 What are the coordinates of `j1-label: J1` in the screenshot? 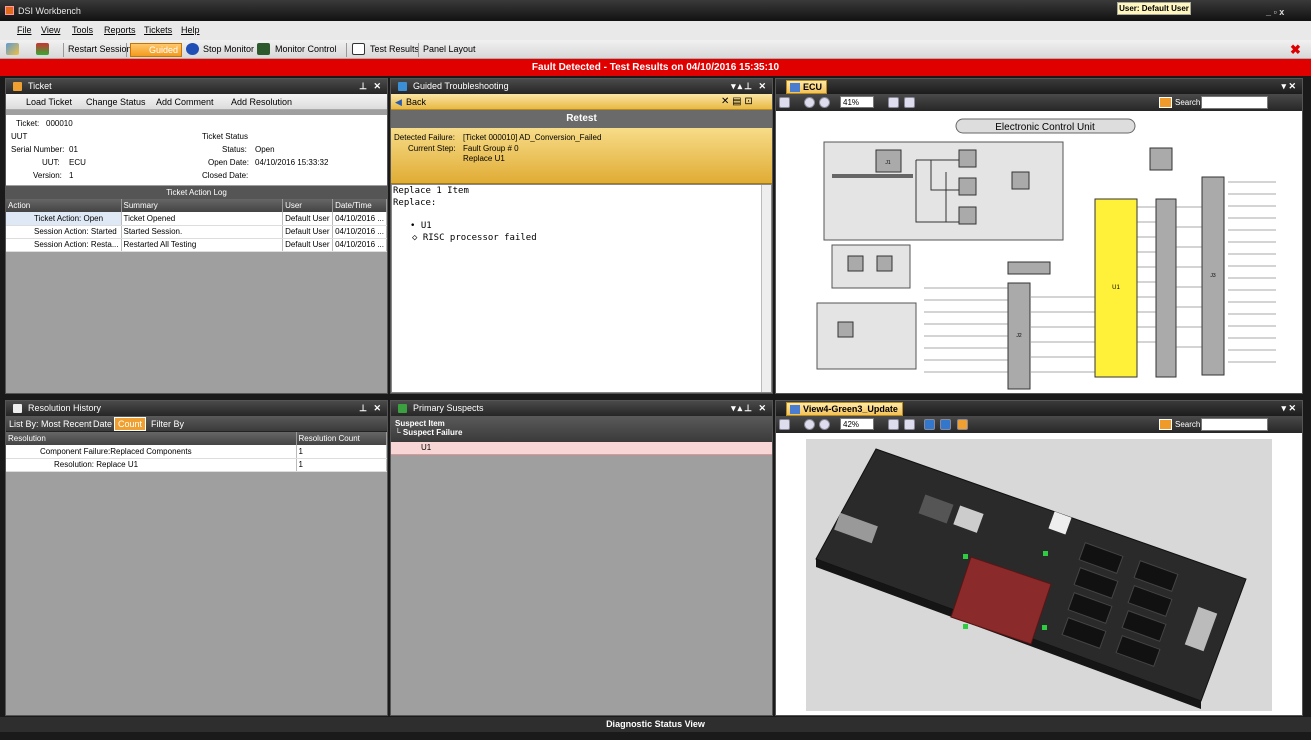 It's located at (888, 163).